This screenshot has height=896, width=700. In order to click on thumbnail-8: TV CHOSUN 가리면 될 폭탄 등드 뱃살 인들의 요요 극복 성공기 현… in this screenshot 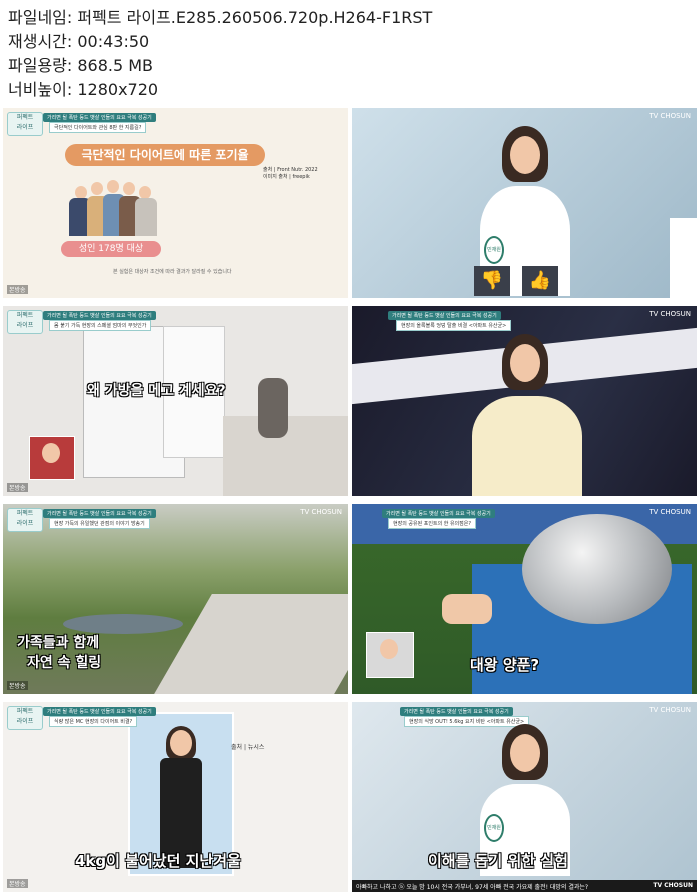, I will do `click(524, 797)`.